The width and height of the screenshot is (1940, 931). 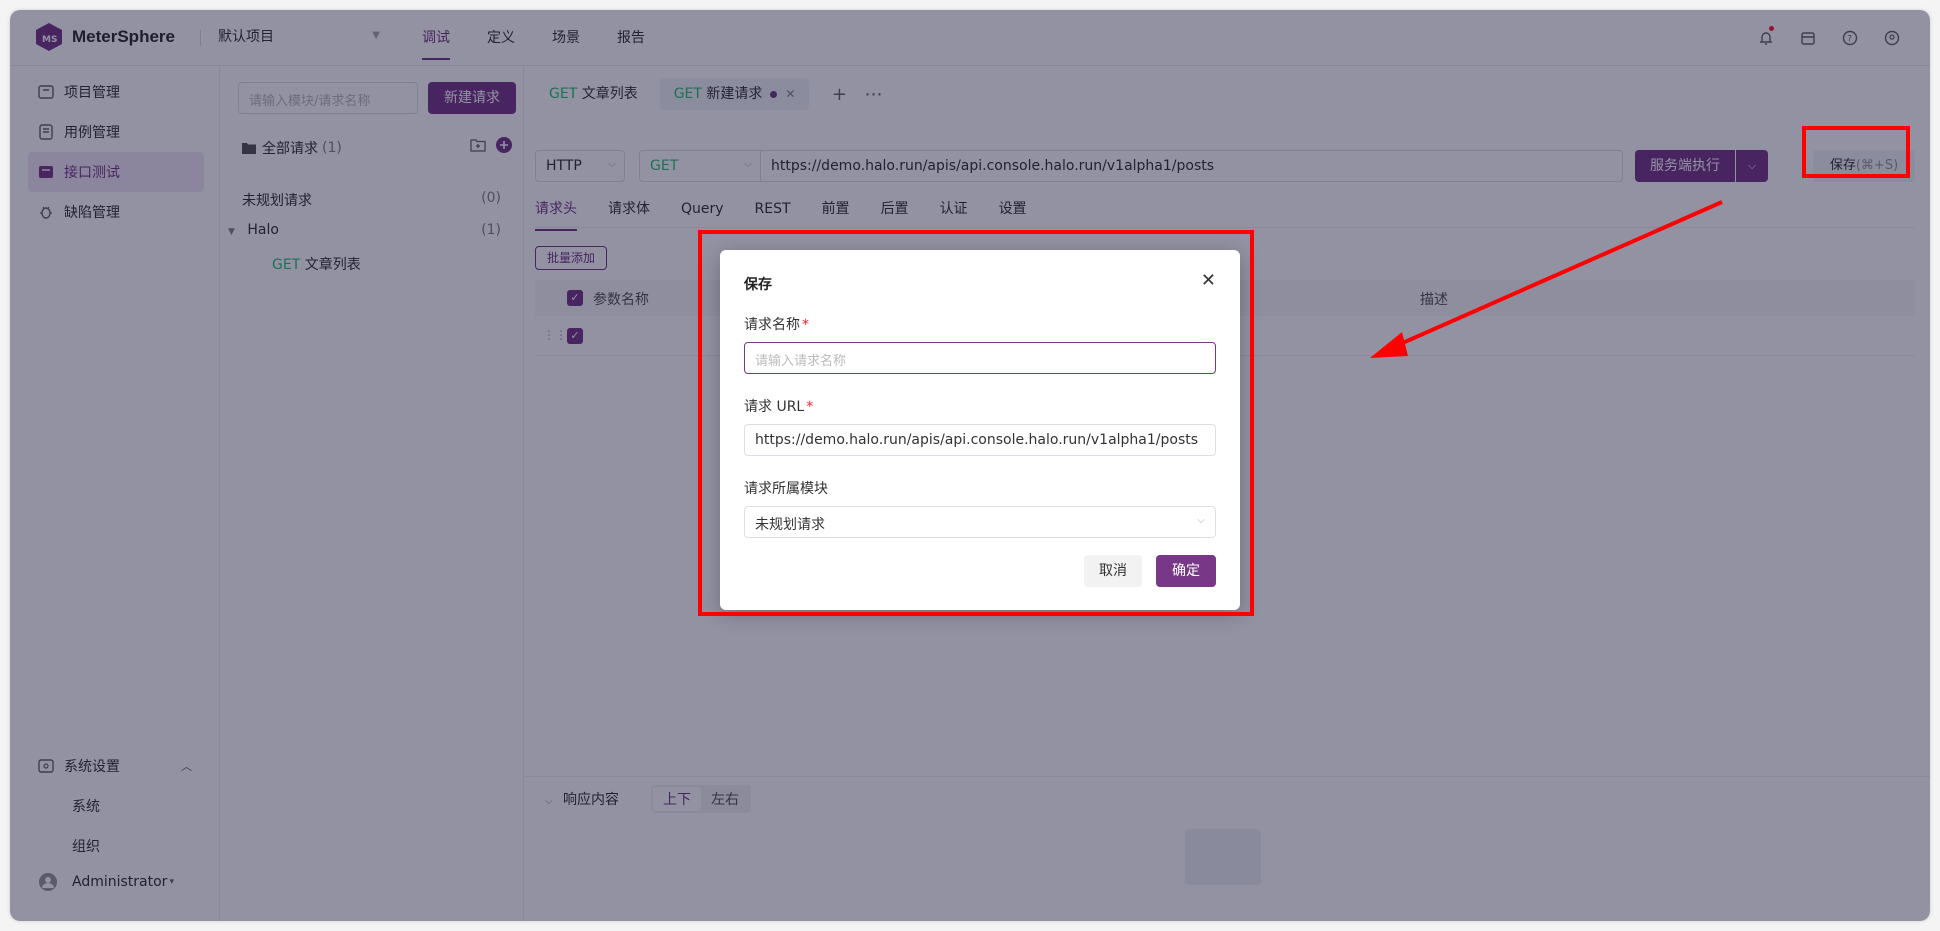 I want to click on annotation-arrow-icon, so click(x=1546, y=279).